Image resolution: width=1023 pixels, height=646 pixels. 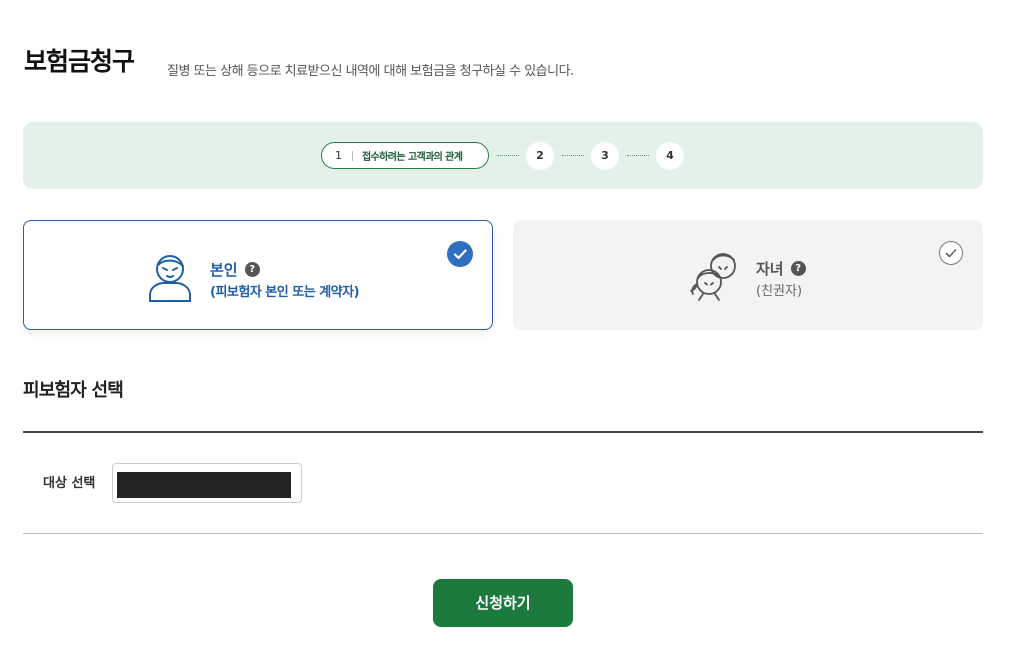 I want to click on check-circle-outline-icon, so click(x=951, y=253).